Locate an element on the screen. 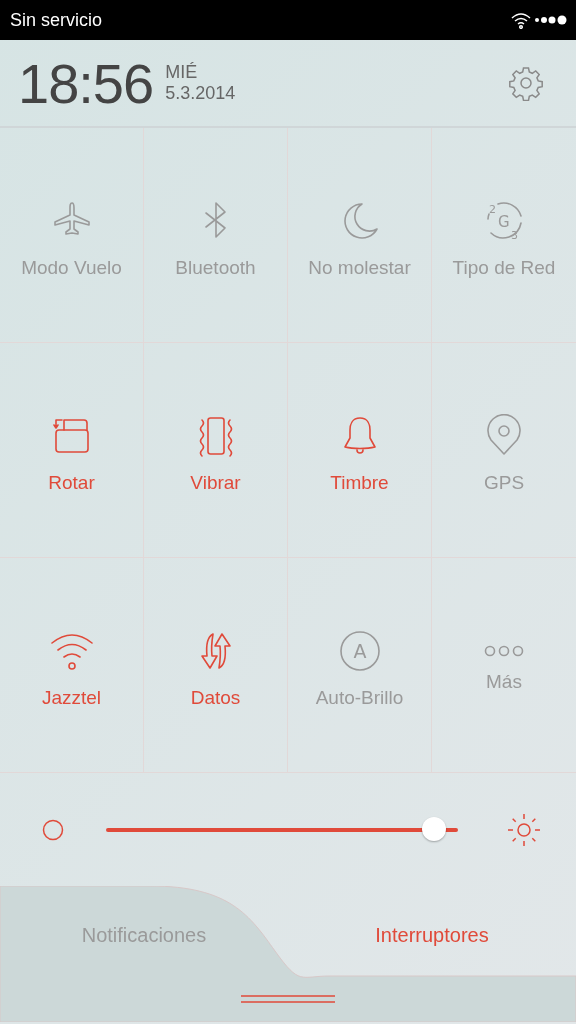 The image size is (576, 1024). signal-icon is located at coordinates (551, 20).